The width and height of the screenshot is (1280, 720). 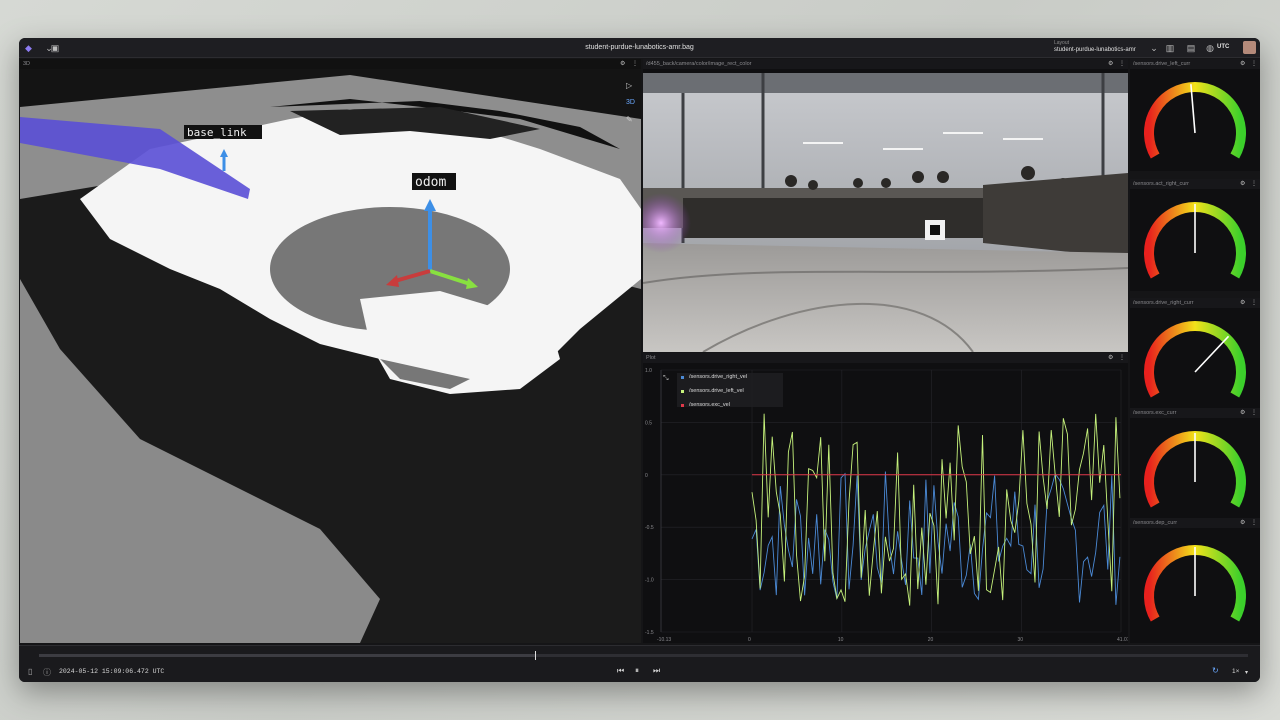 What do you see at coordinates (649, 528) in the screenshot?
I see `y-tick-label: -0.5` at bounding box center [649, 528].